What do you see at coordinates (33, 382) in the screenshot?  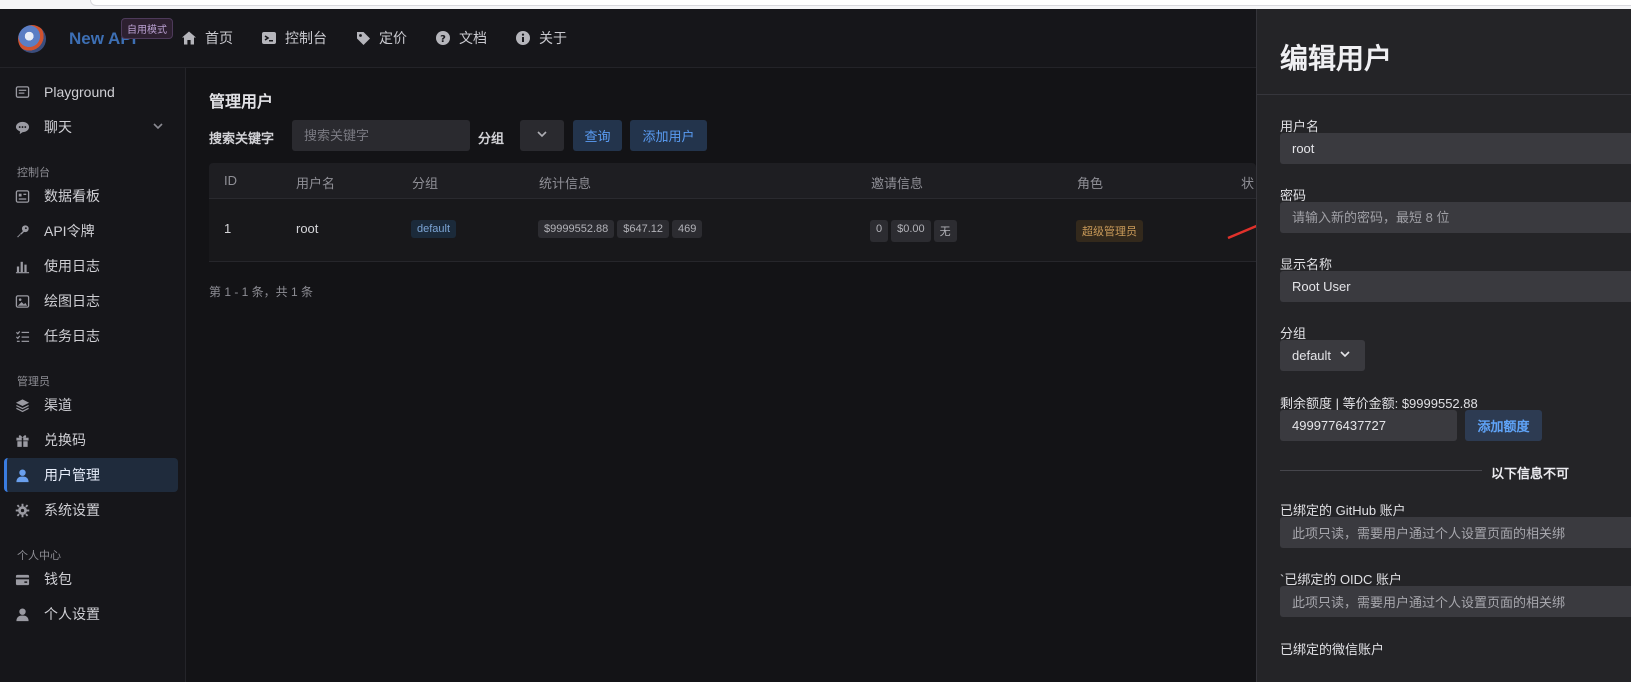 I see `sidebar-section-admin: 管理员` at bounding box center [33, 382].